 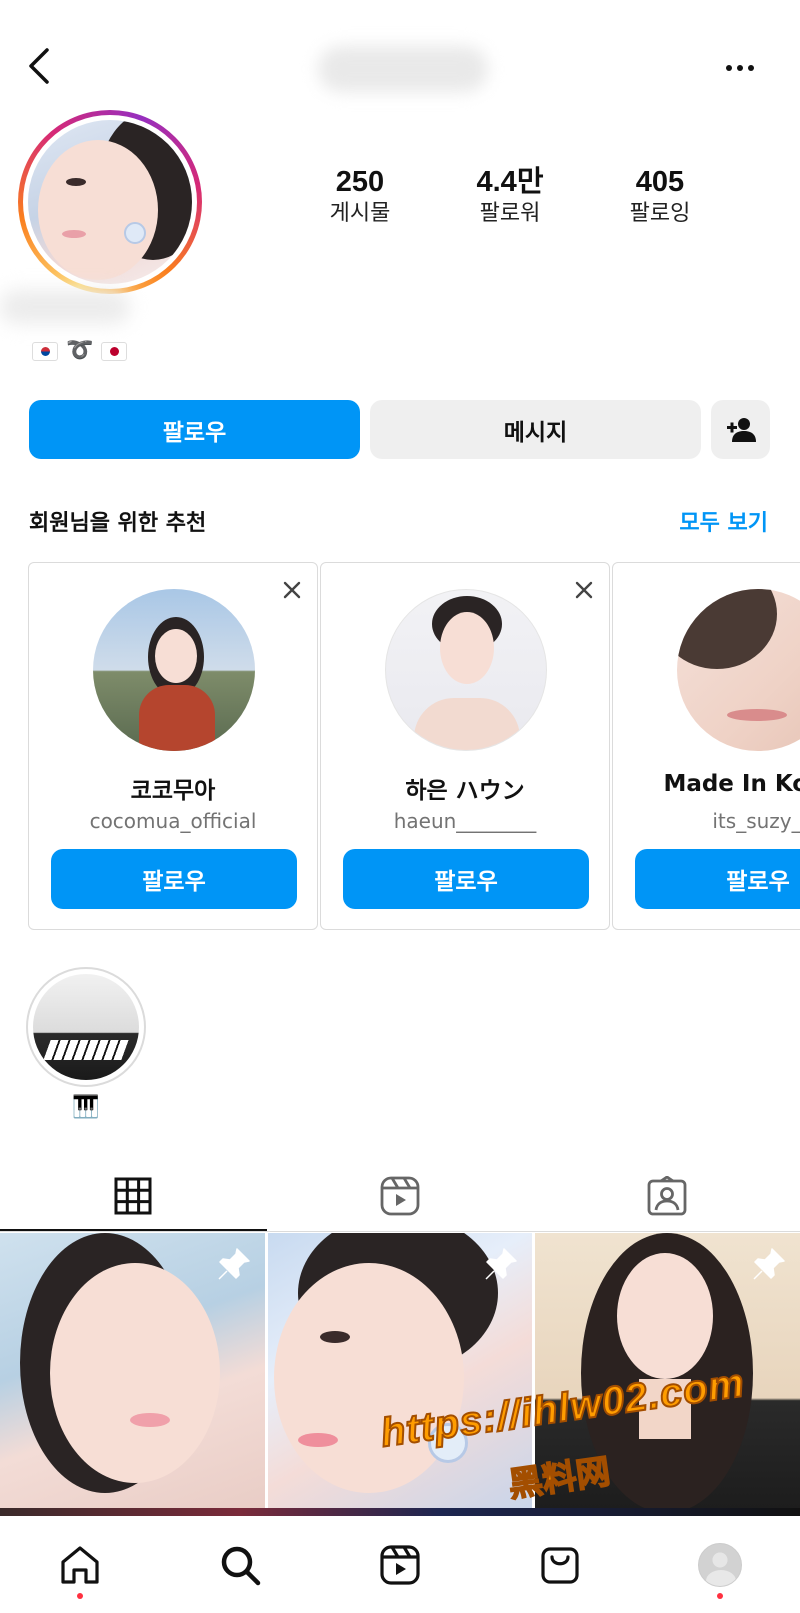 I want to click on tab-posts-grid, so click(x=133, y=1196).